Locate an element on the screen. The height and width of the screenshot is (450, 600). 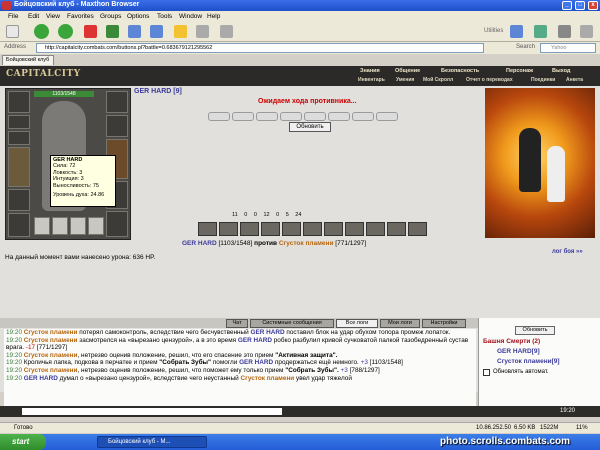
menu-window: Window is located at coordinates (190, 16).